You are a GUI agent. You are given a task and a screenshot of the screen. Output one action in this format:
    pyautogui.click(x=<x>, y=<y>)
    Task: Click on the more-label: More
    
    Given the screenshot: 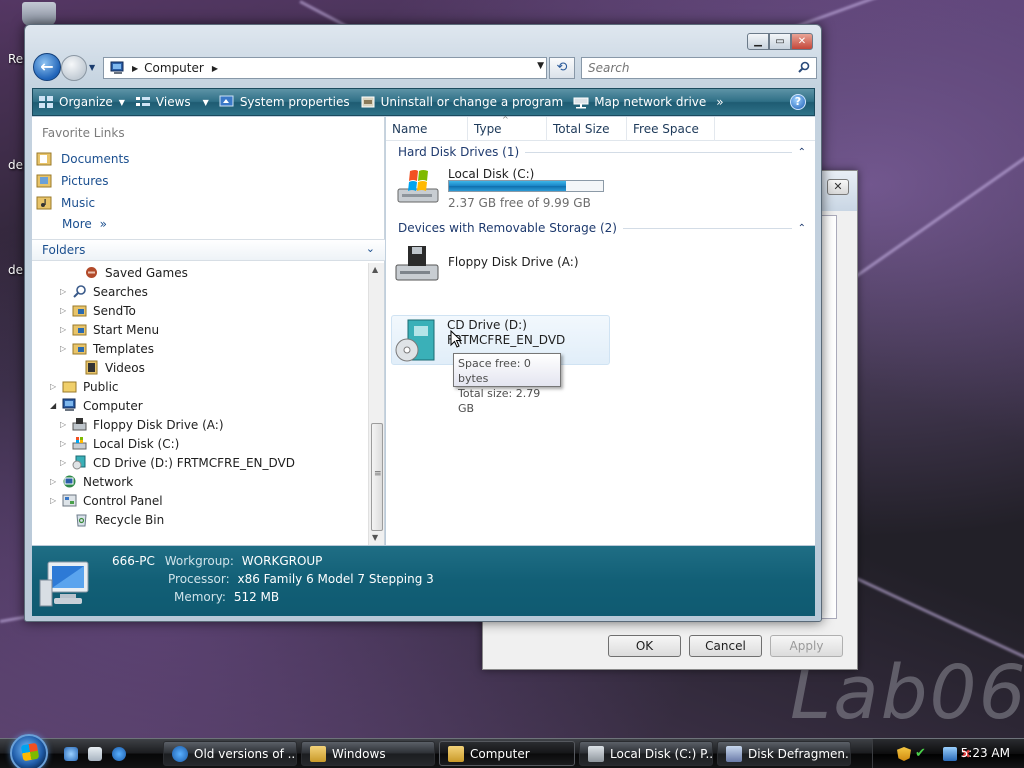 What is the action you would take?
    pyautogui.click(x=77, y=224)
    